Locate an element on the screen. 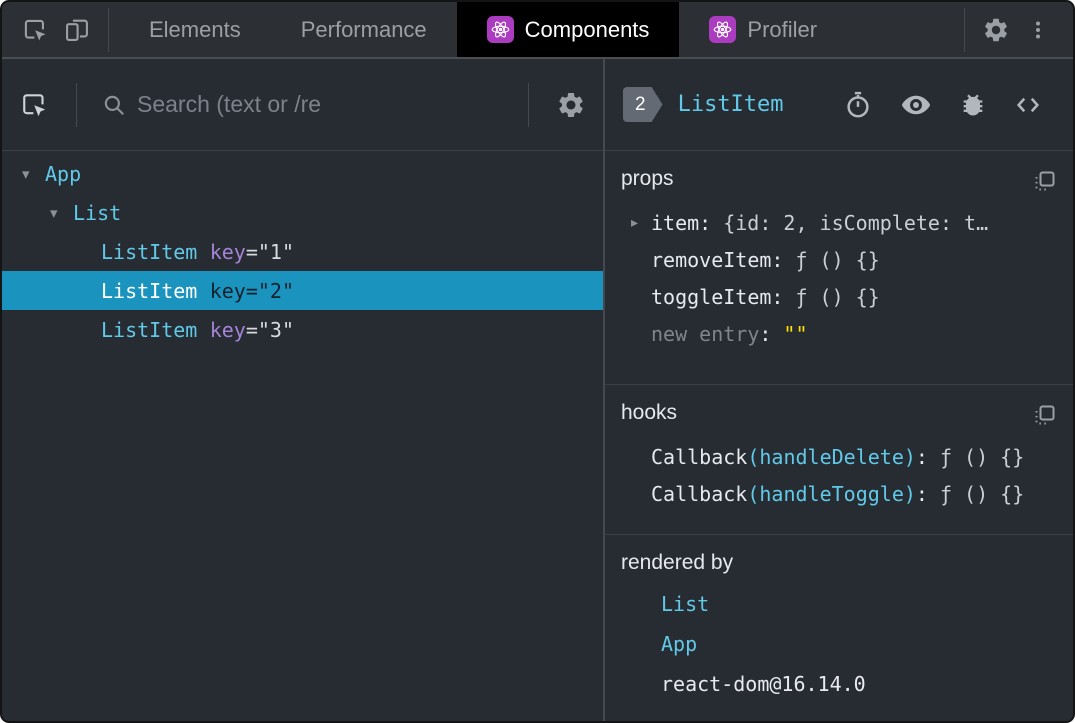 The width and height of the screenshot is (1075, 723). copy-props-button is located at coordinates (1045, 181).